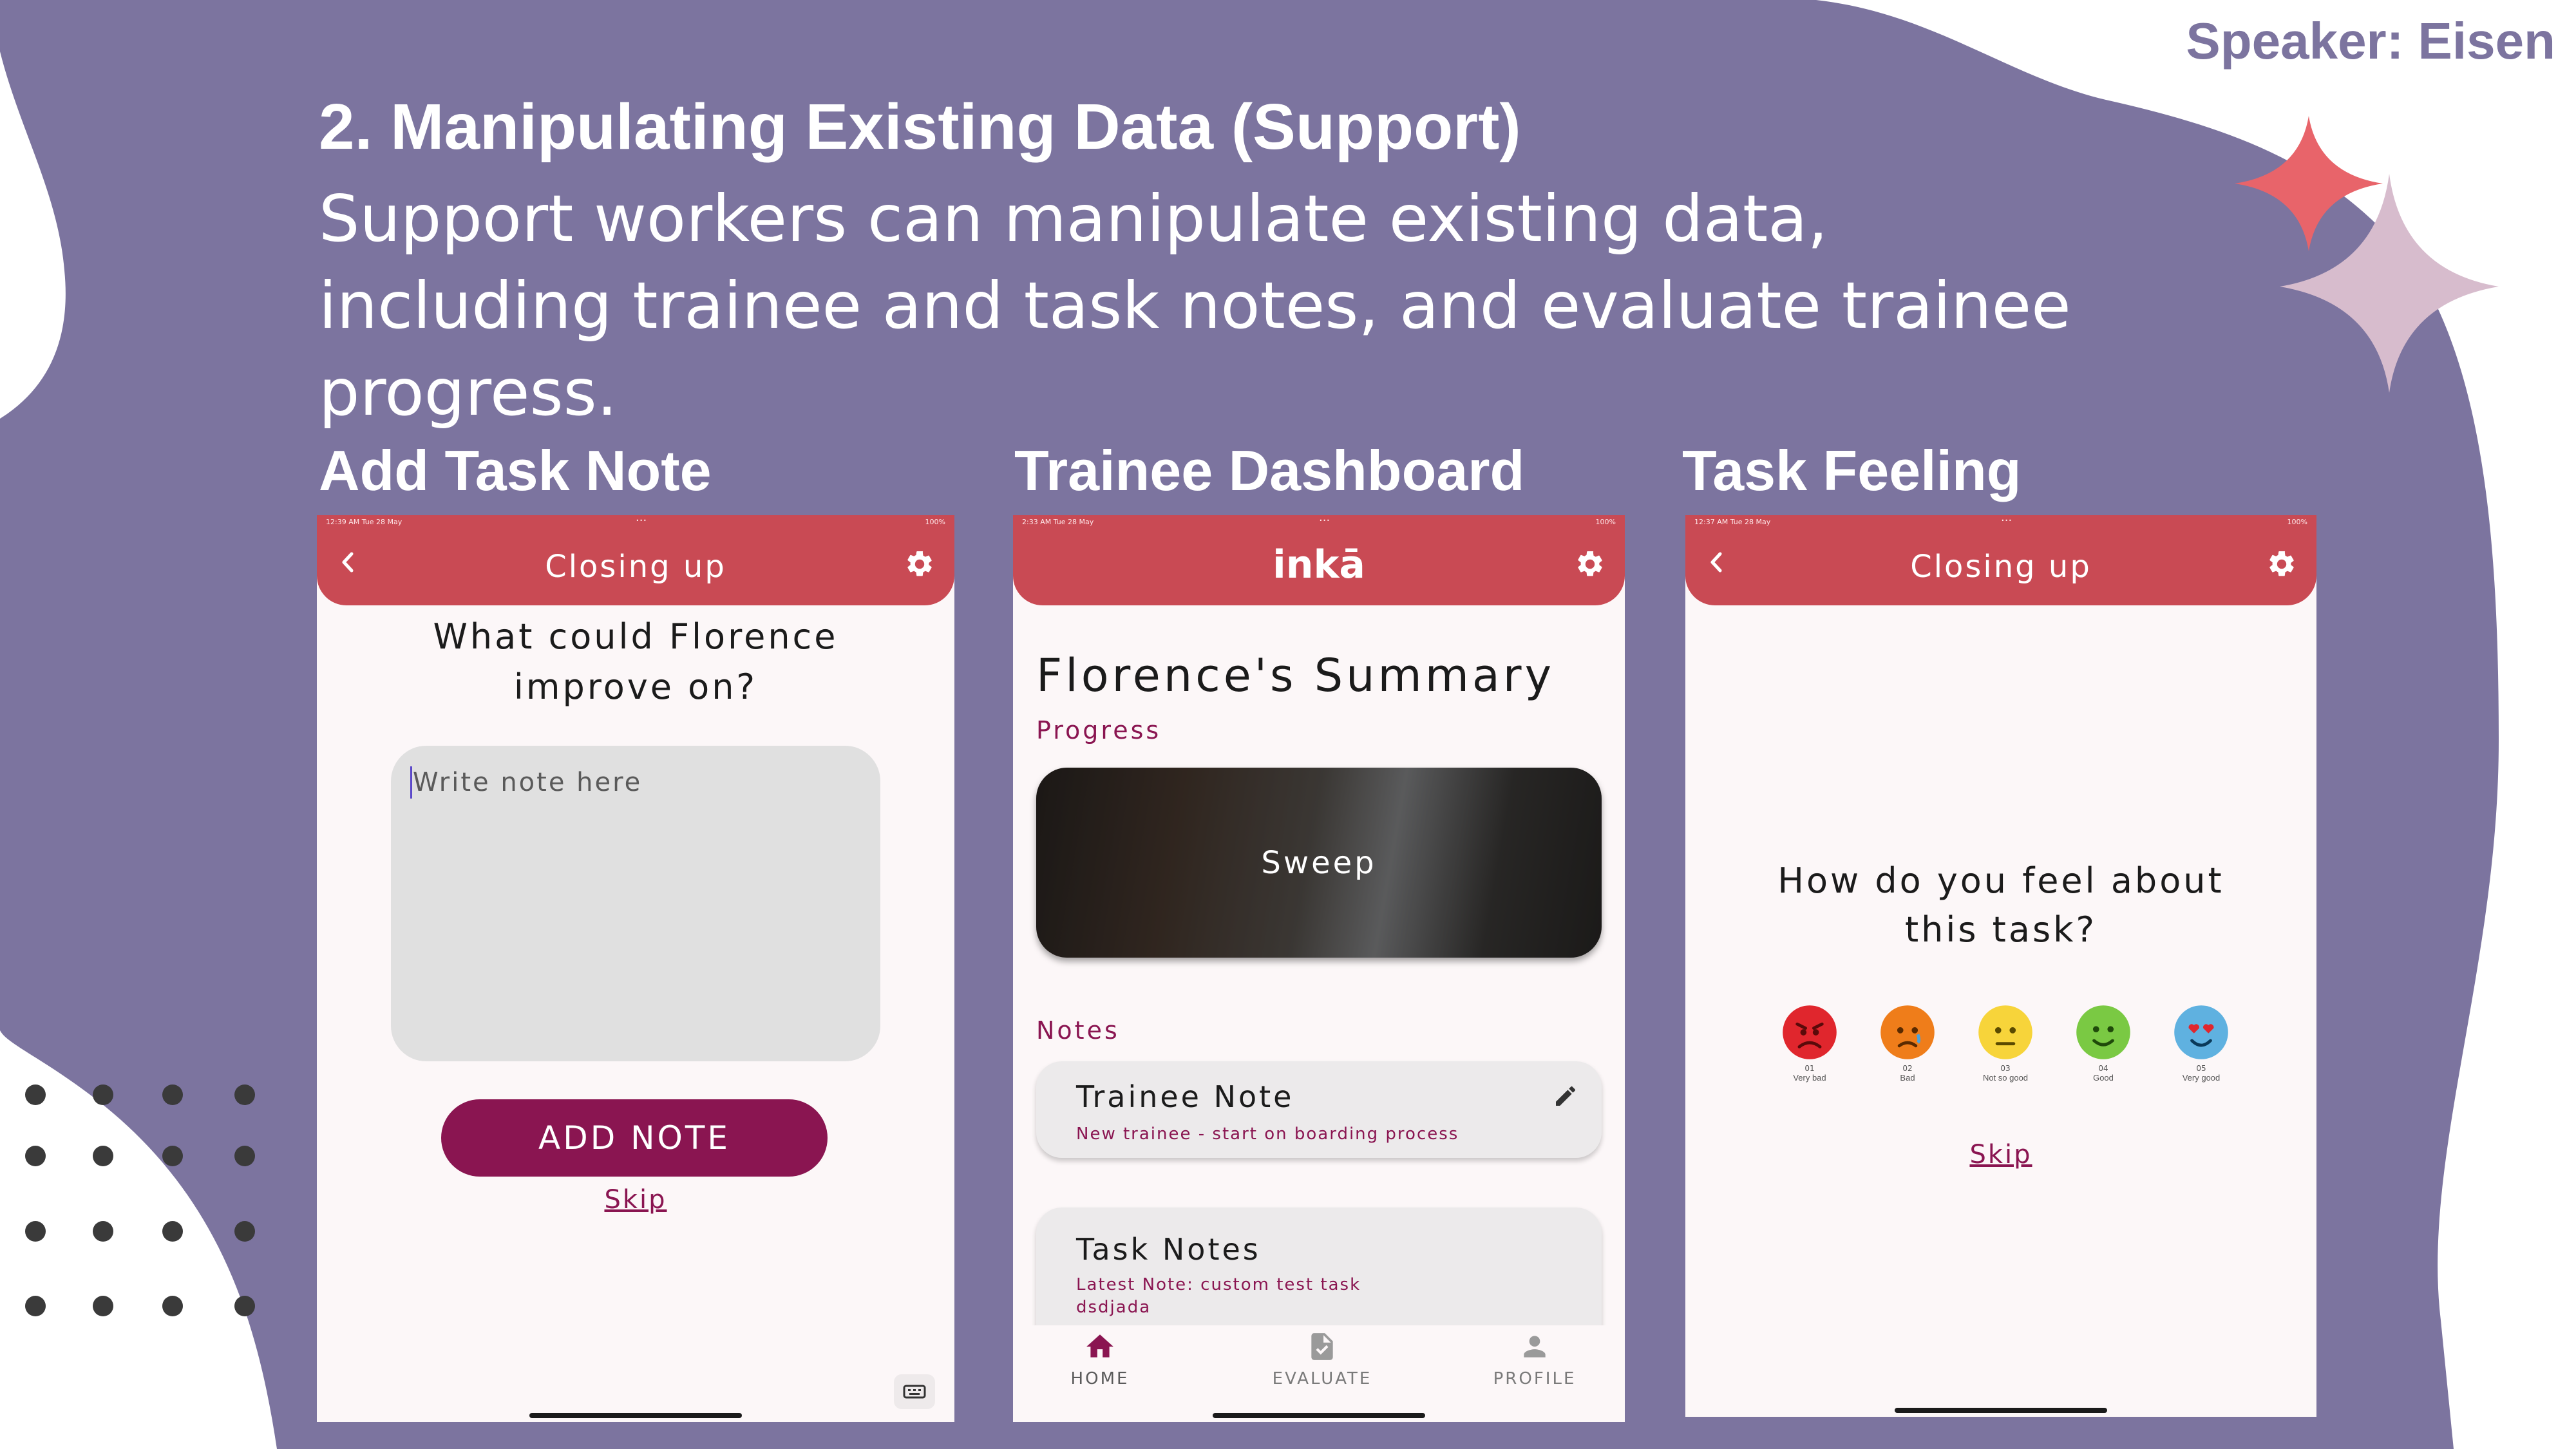 This screenshot has width=2576, height=1449. I want to click on app-bar: 12:37 AM Tue 28 May ··· 100% Closing up, so click(2000, 560).